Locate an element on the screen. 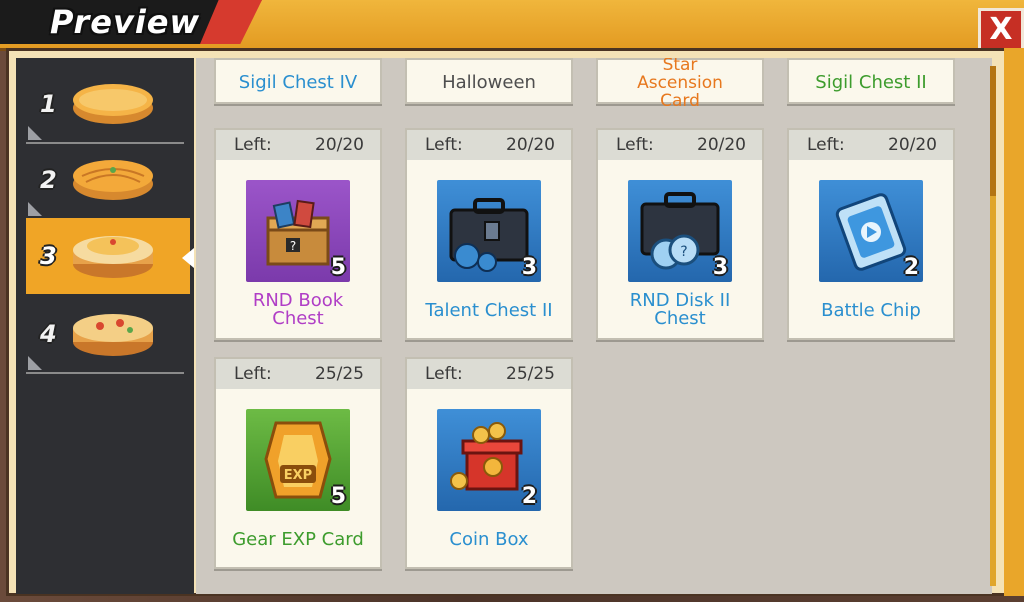  reward-name: RND Book Chest is located at coordinates (298, 310).